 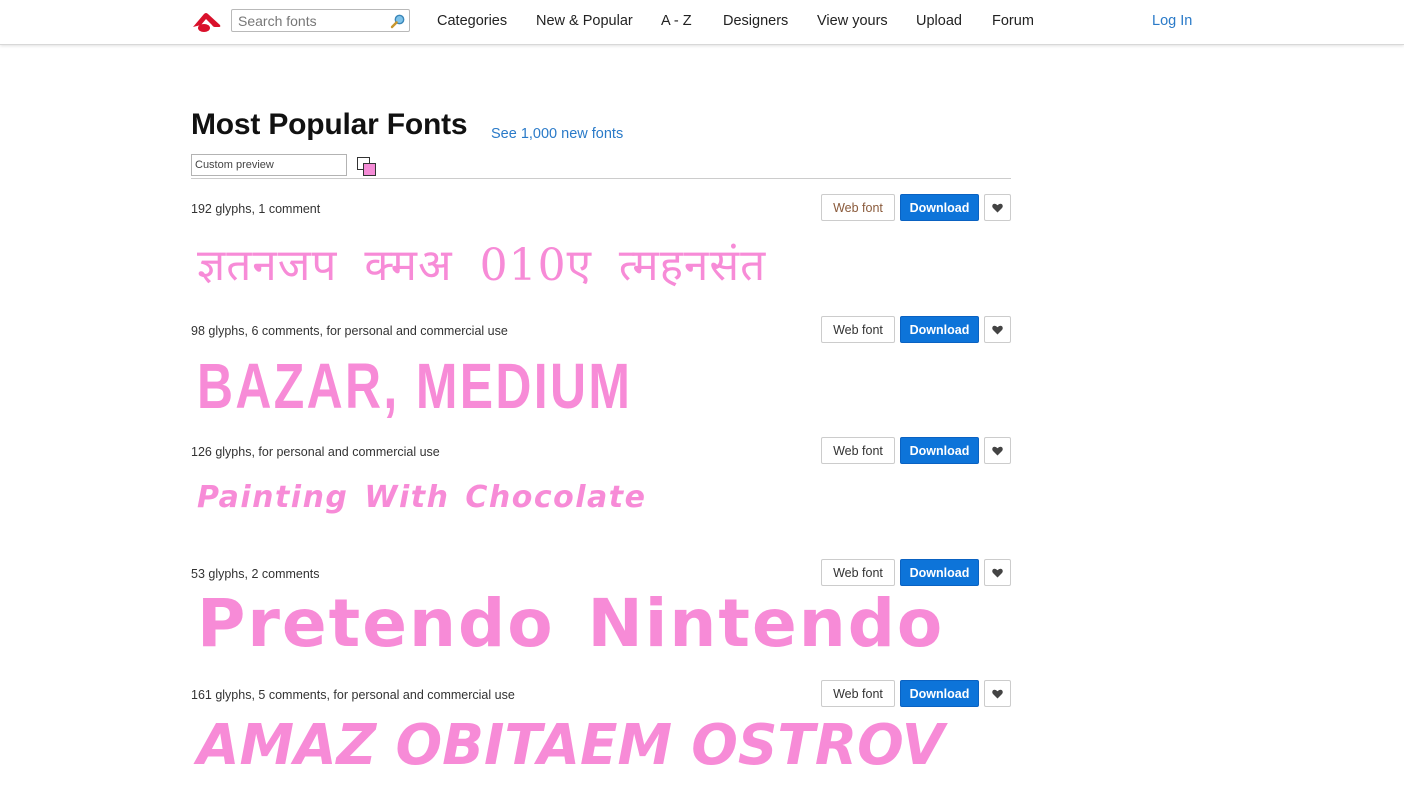 I want to click on nav-new-popular: New & Popular, so click(x=584, y=21).